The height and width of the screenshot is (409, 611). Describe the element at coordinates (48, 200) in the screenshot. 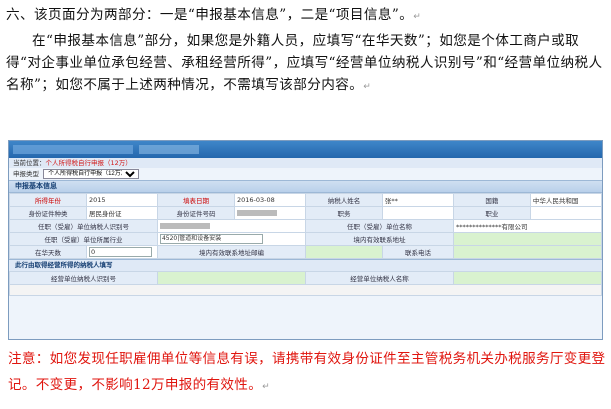

I see `field-label: 所得年份` at that location.